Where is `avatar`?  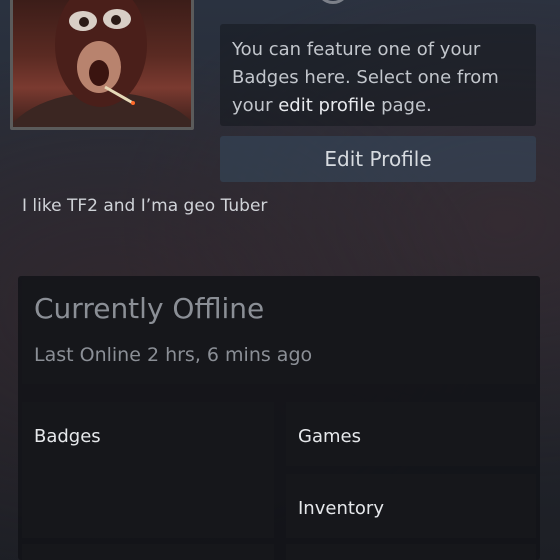 avatar is located at coordinates (102, 65).